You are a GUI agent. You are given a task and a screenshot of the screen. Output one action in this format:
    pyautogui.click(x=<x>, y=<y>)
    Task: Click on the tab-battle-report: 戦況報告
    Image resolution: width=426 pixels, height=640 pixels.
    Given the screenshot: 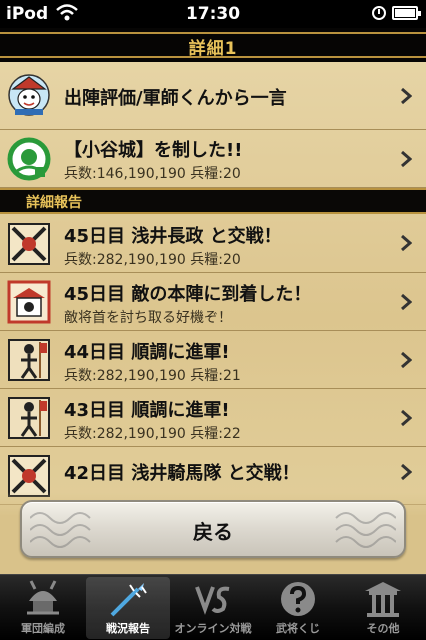 What is the action you would take?
    pyautogui.click(x=128, y=608)
    